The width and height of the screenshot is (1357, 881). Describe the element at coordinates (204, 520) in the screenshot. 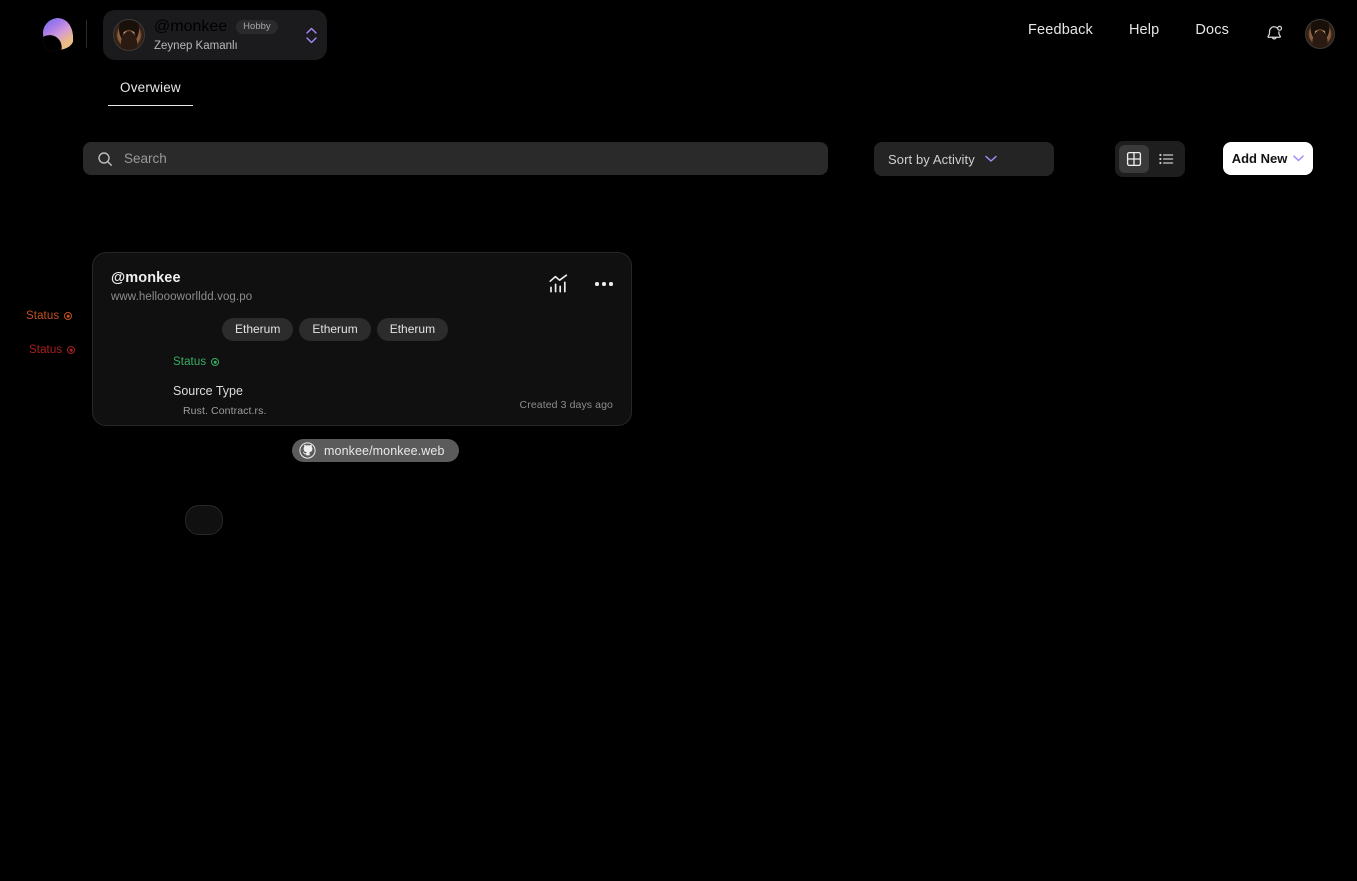

I see `project-avatar` at that location.